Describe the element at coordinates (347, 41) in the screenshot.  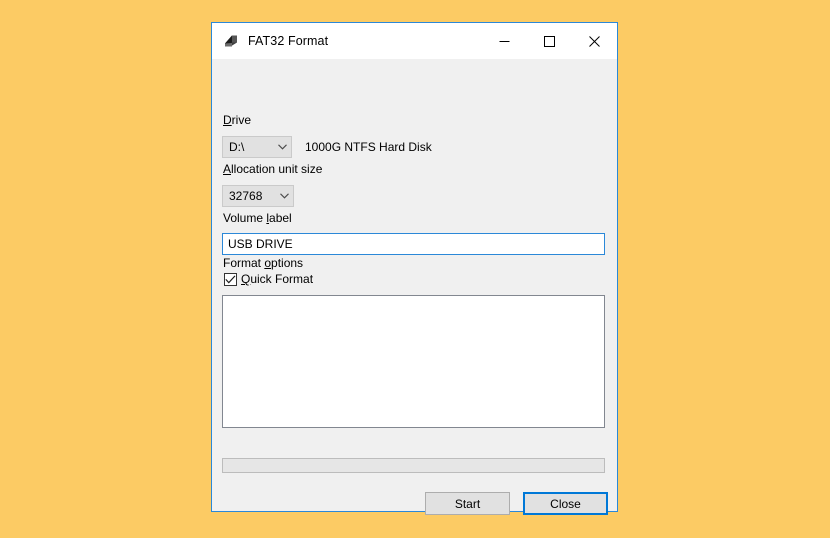
I see `titlebar-left: FAT32 Format` at that location.